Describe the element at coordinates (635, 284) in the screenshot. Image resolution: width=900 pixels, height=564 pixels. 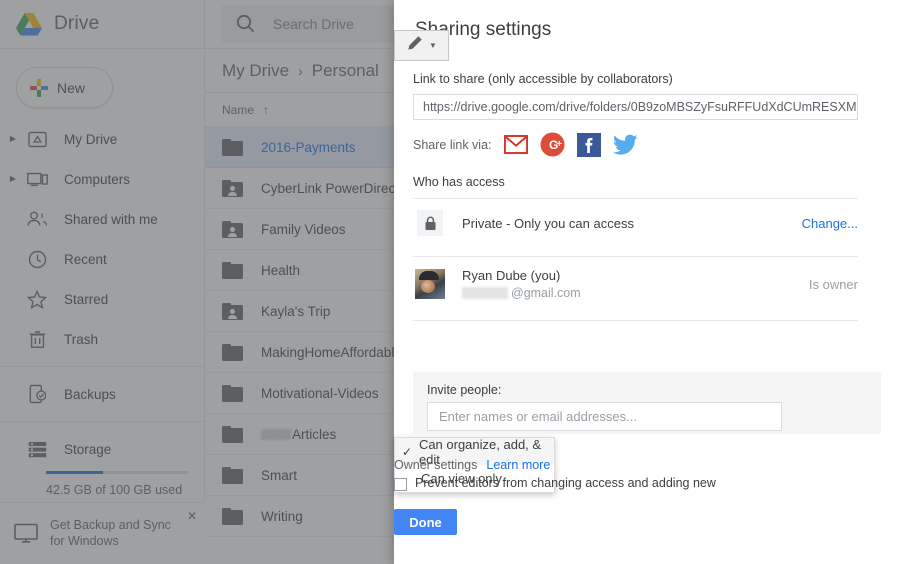
I see `person-row: Ryan Dube (you) @gmail.com Is owner` at that location.